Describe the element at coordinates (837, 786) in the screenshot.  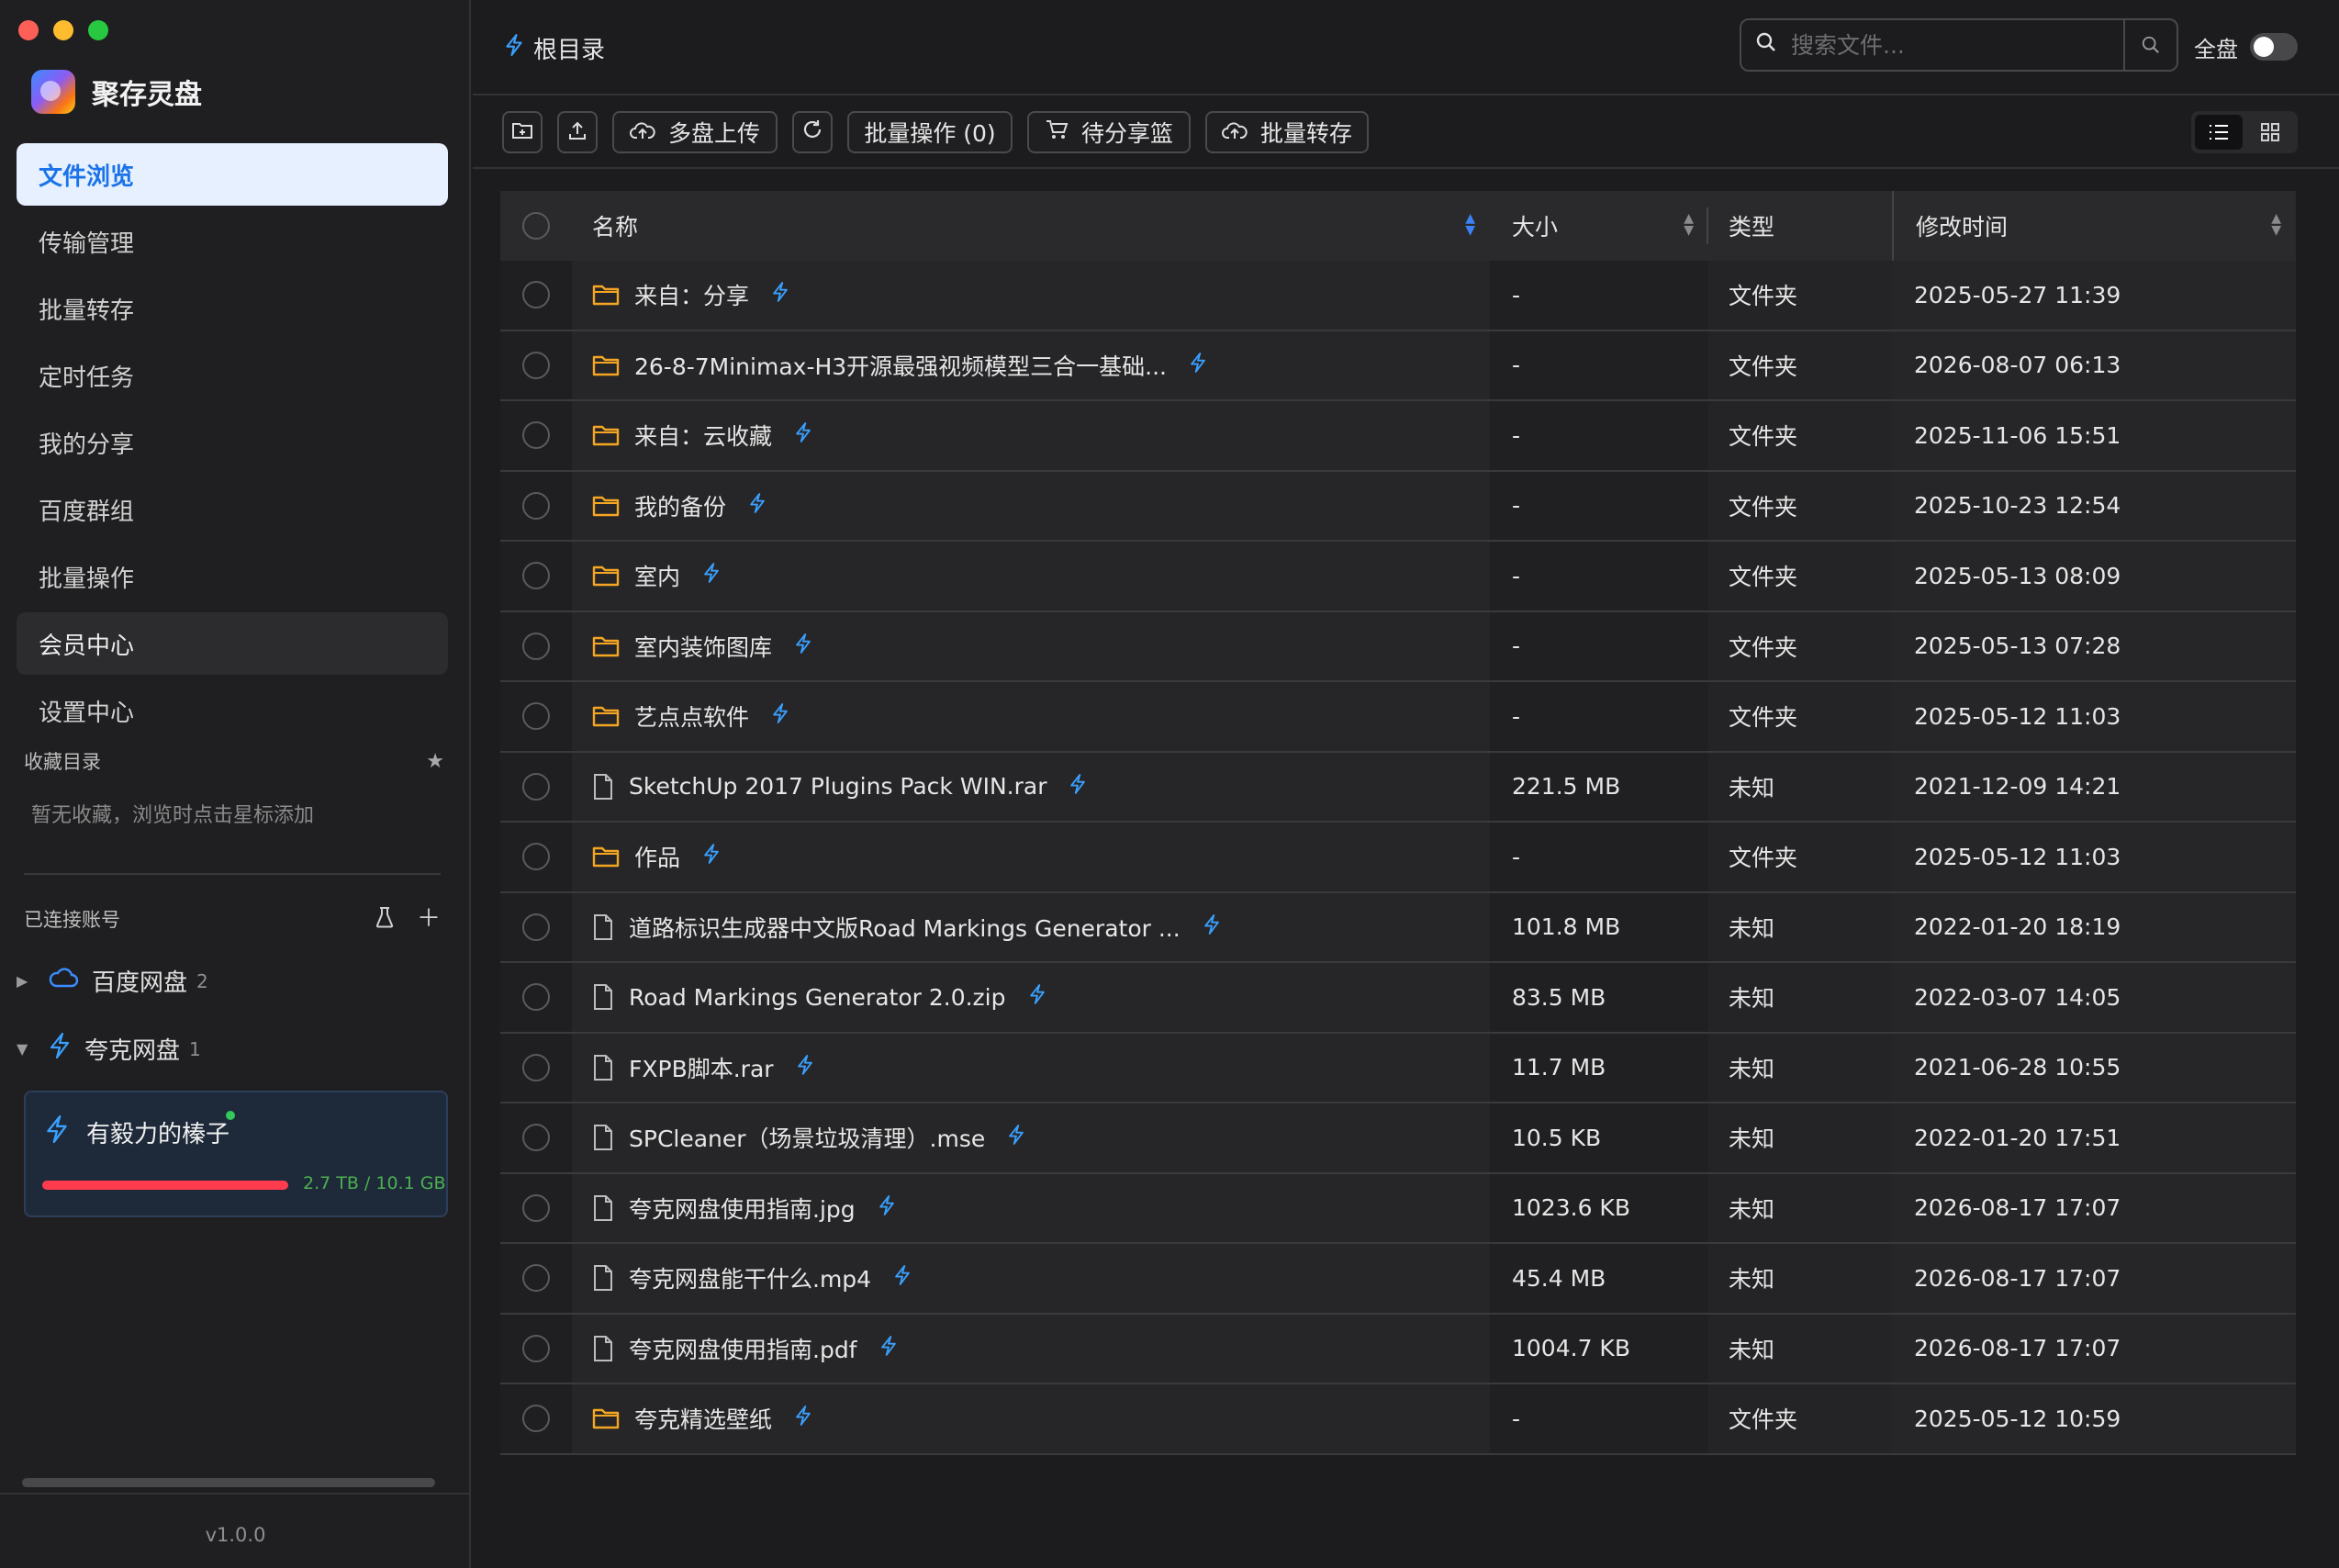
I see `file-name: SketchUp 2017 Plugins Pack WIN.rar` at that location.